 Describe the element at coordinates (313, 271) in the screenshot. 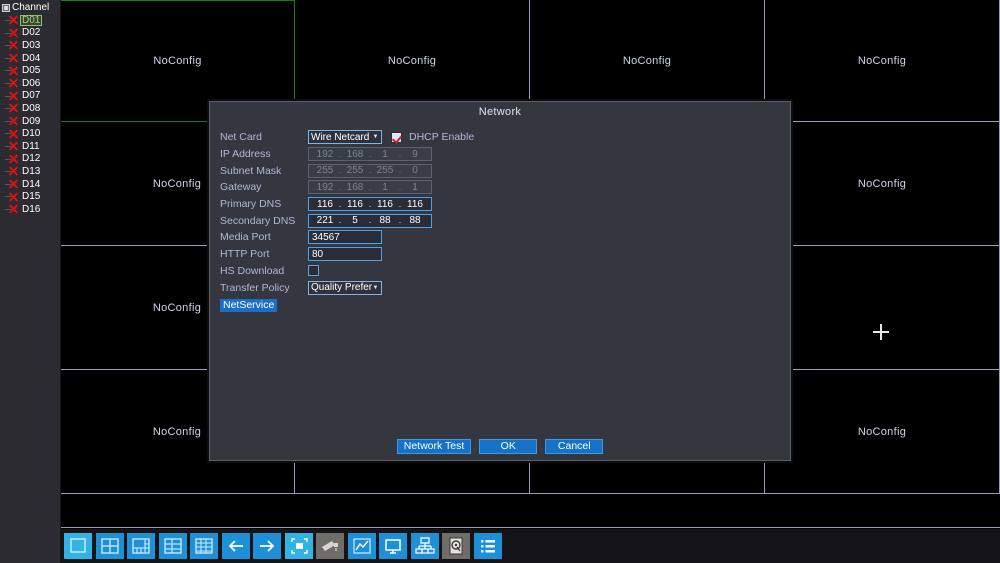

I see `hs-download-checkbox` at that location.